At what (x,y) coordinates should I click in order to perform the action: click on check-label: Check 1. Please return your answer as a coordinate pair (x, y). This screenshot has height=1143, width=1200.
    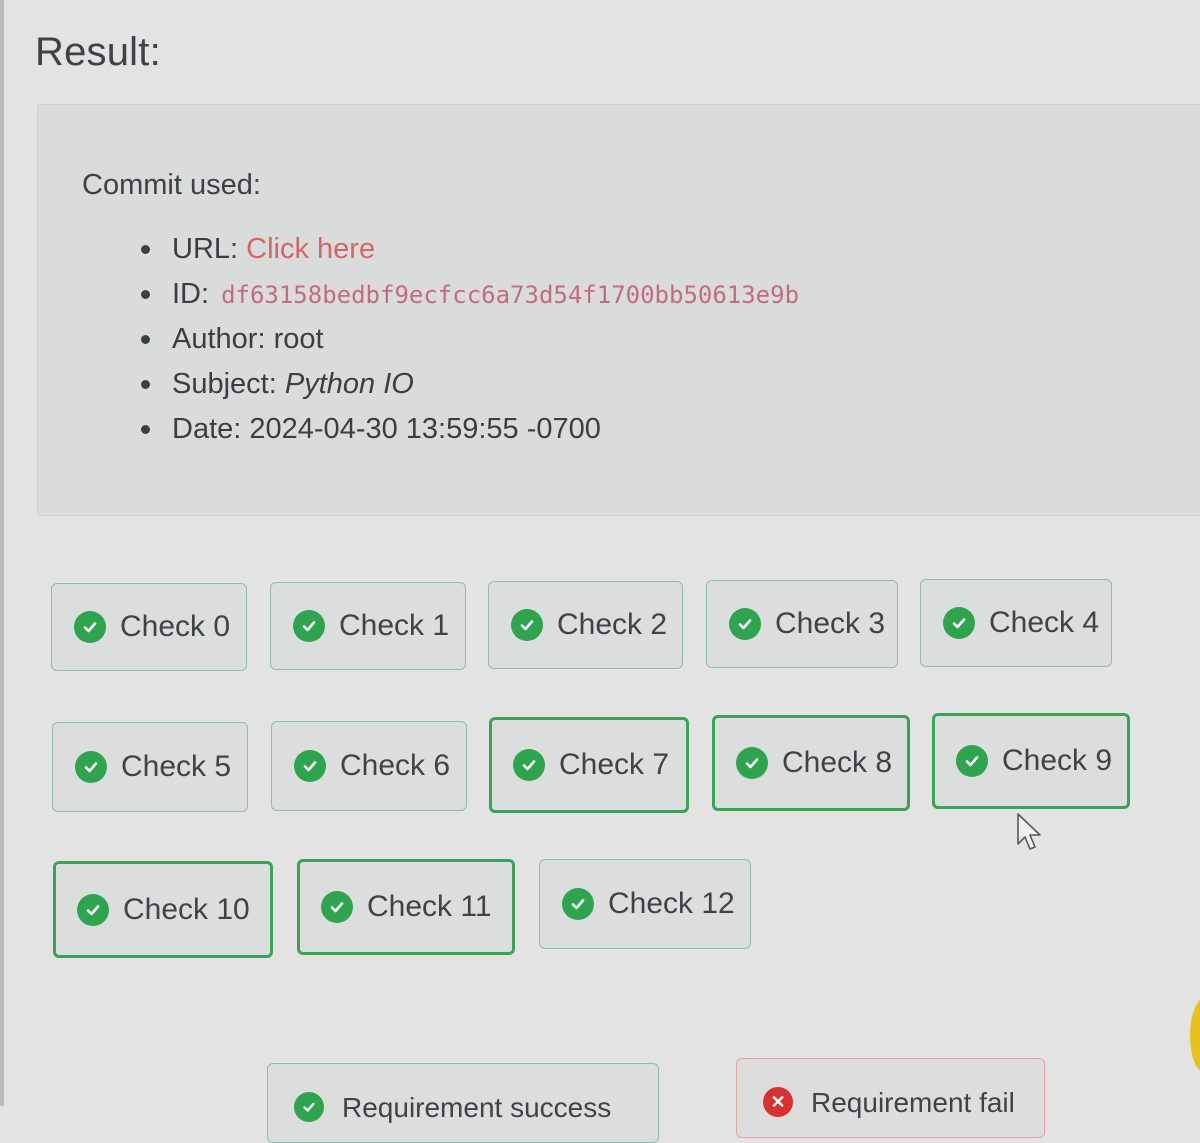
    Looking at the image, I should click on (394, 625).